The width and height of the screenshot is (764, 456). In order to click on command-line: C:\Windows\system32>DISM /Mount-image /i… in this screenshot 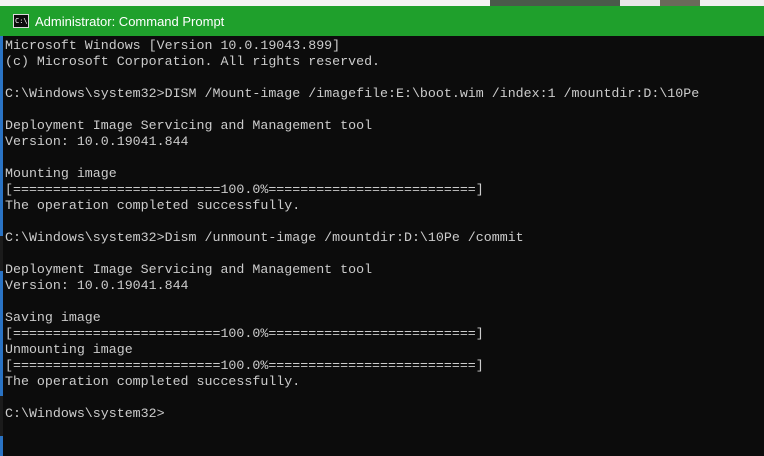, I will do `click(352, 93)`.